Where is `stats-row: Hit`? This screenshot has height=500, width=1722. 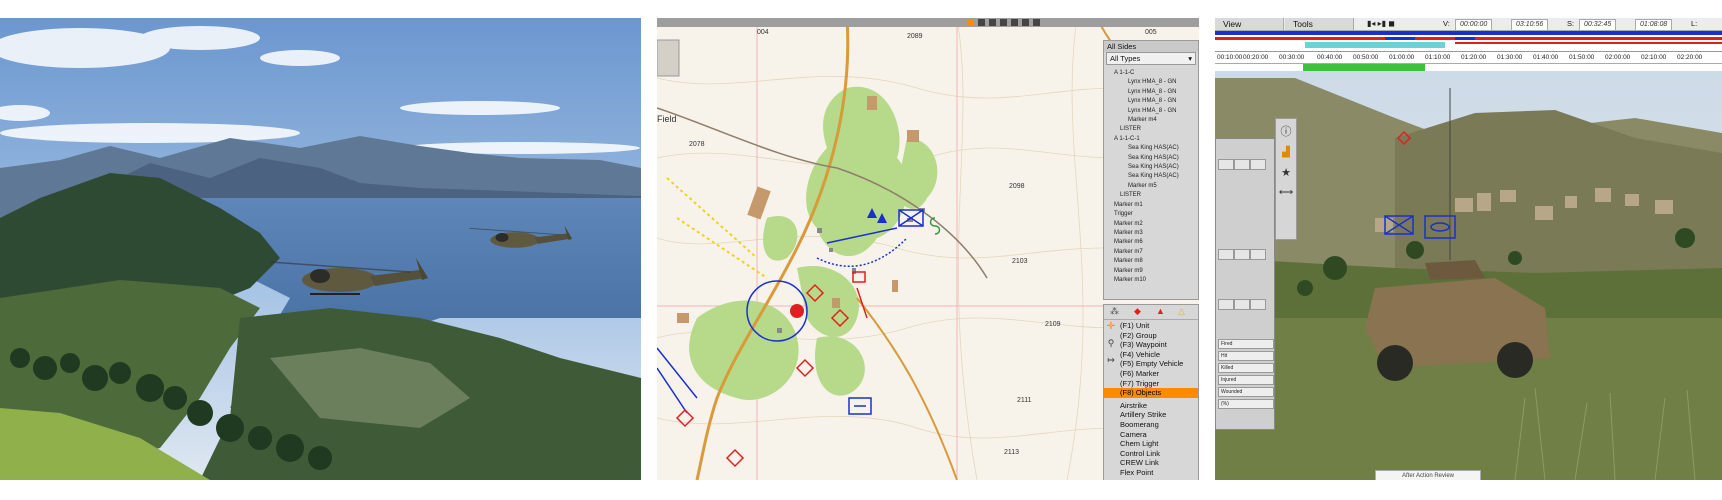 stats-row: Hit is located at coordinates (1246, 356).